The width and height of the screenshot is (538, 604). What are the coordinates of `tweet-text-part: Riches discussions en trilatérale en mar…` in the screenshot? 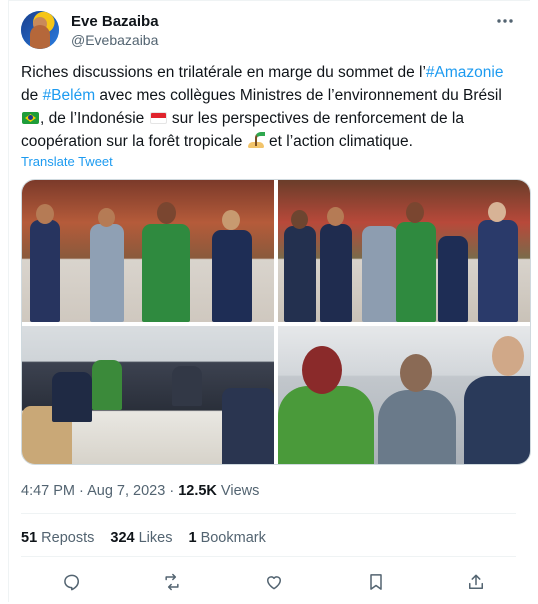 It's located at (223, 72).